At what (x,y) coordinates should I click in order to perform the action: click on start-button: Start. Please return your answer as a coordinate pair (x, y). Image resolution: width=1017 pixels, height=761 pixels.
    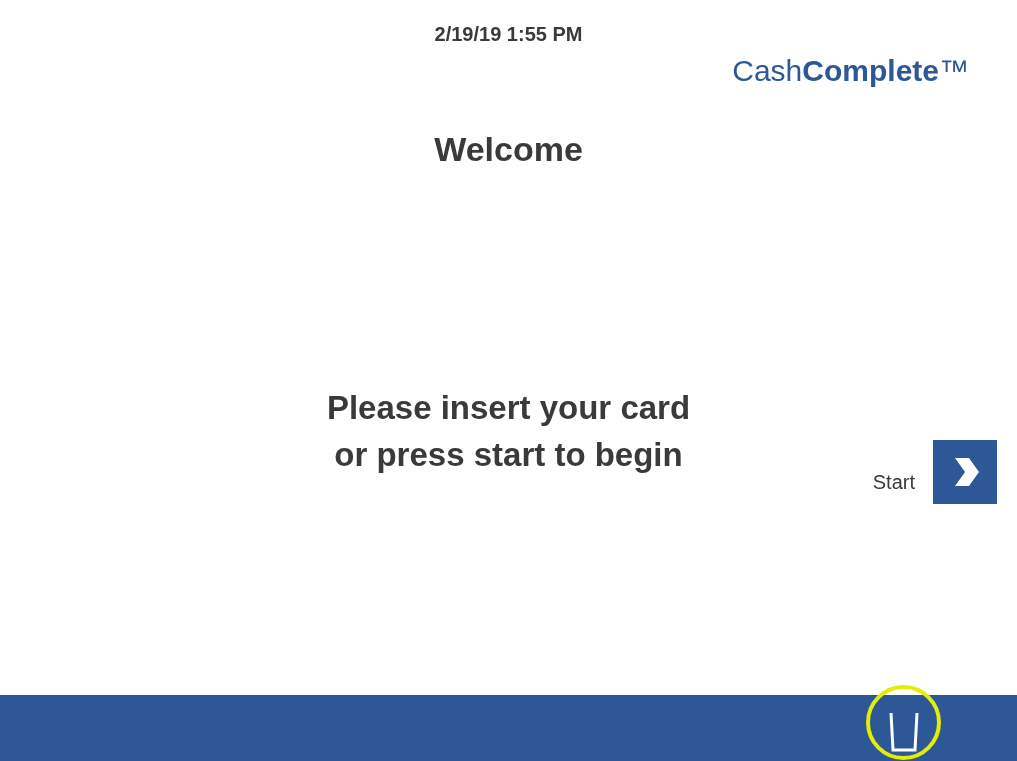
    Looking at the image, I should click on (934, 472).